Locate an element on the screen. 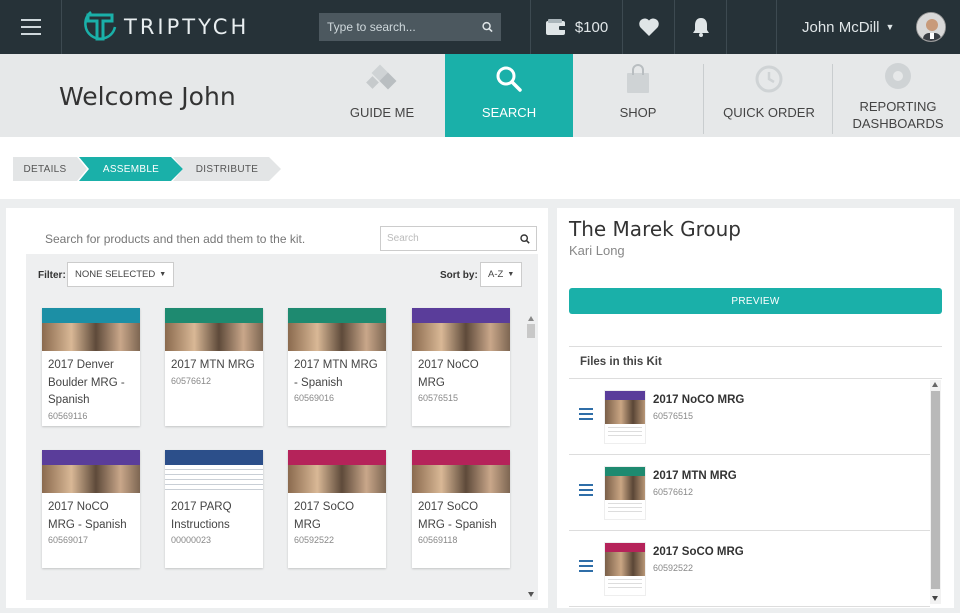  tab-quick-order: QUICK ORDER is located at coordinates (769, 95).